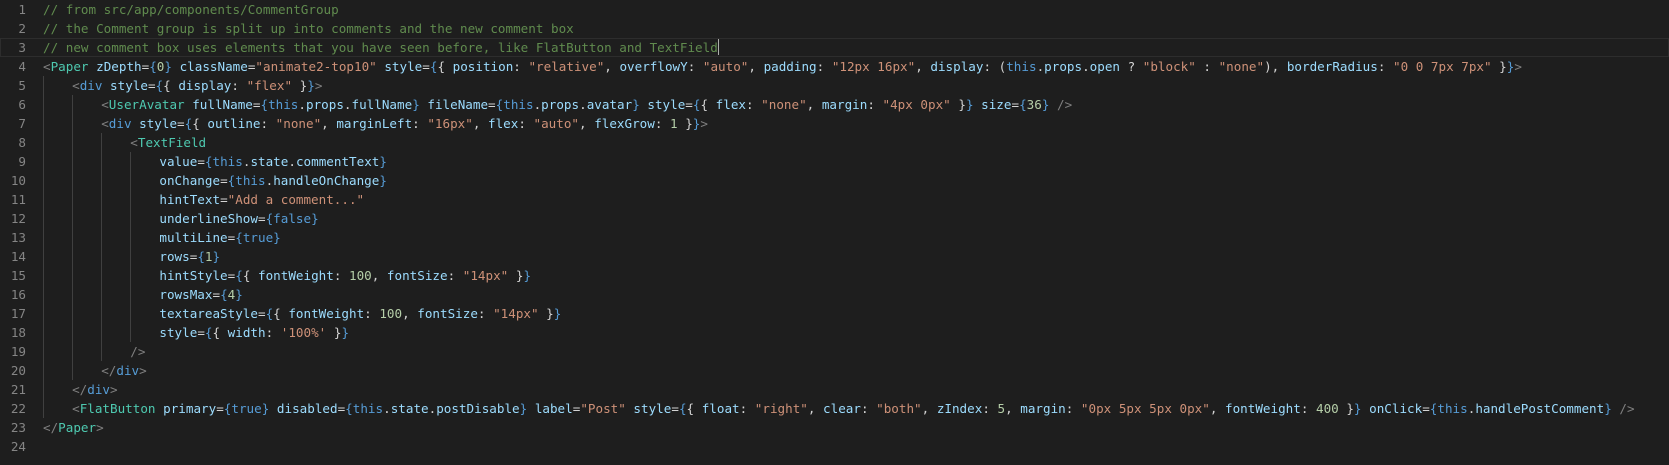 This screenshot has width=1669, height=465. I want to click on code-token: hintText, so click(190, 199).